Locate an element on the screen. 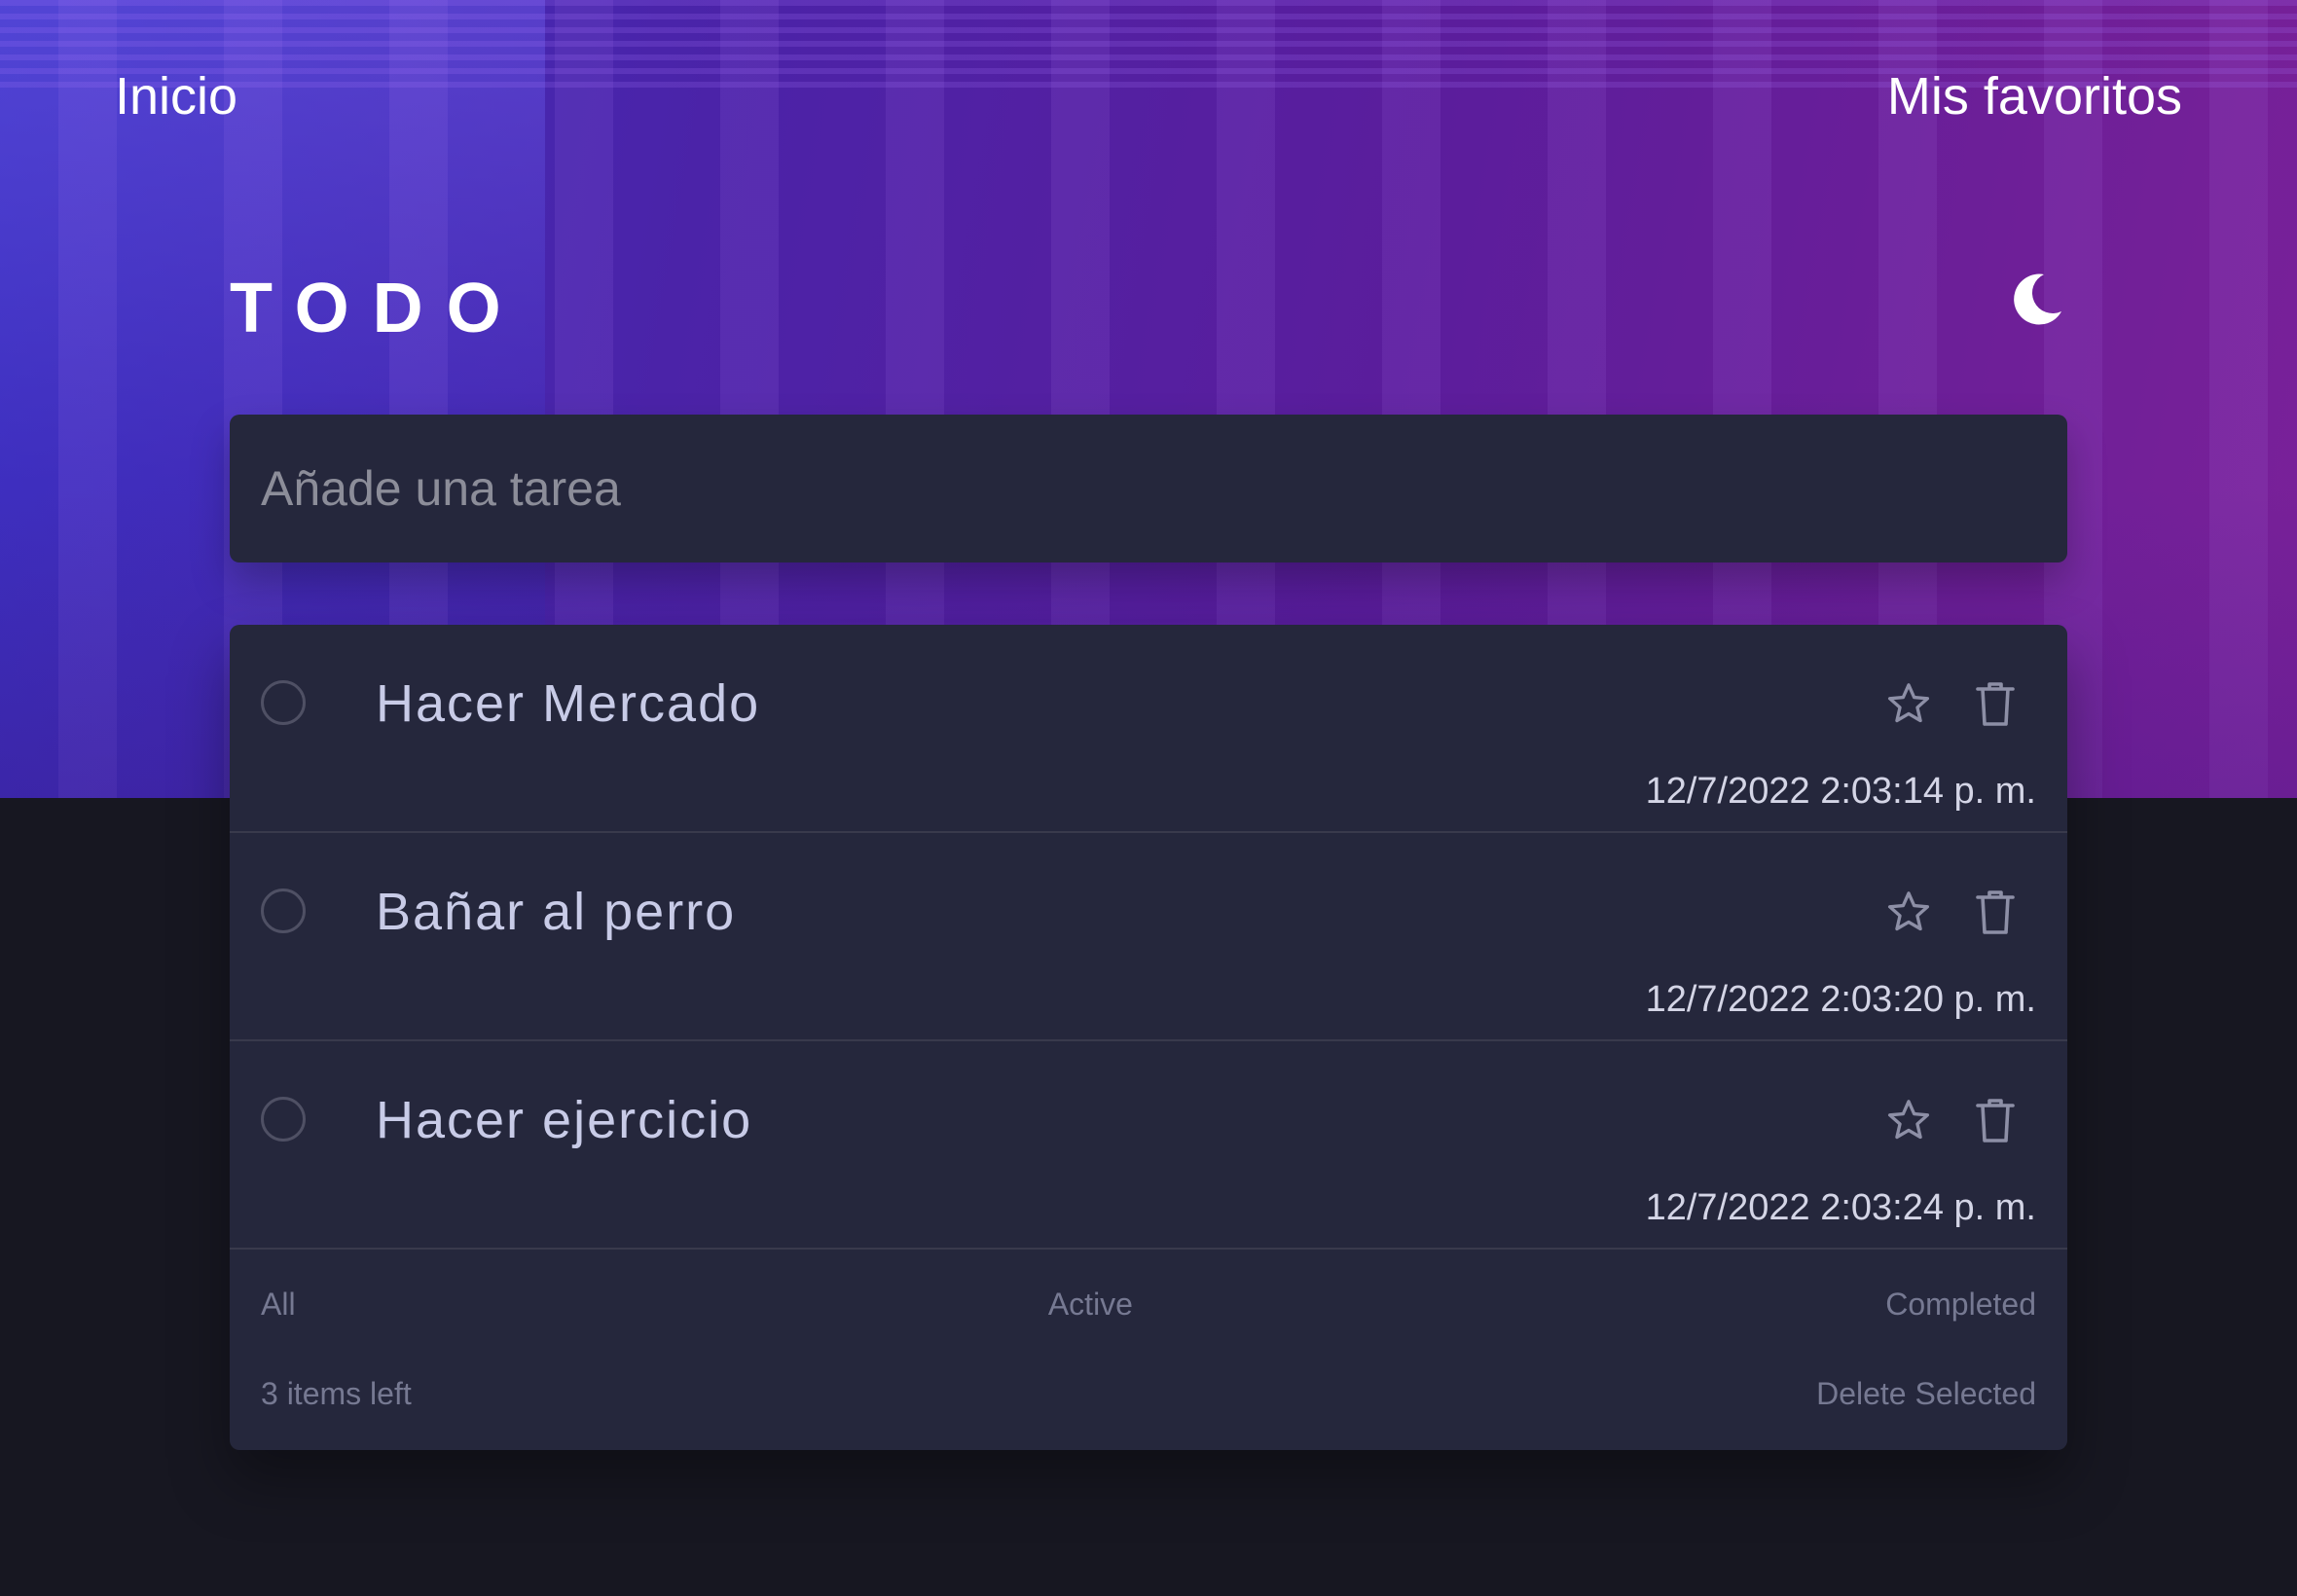 The width and height of the screenshot is (2297, 1596). todo-date: 12/7/2022 2:03:14 p. m. is located at coordinates (1841, 791).